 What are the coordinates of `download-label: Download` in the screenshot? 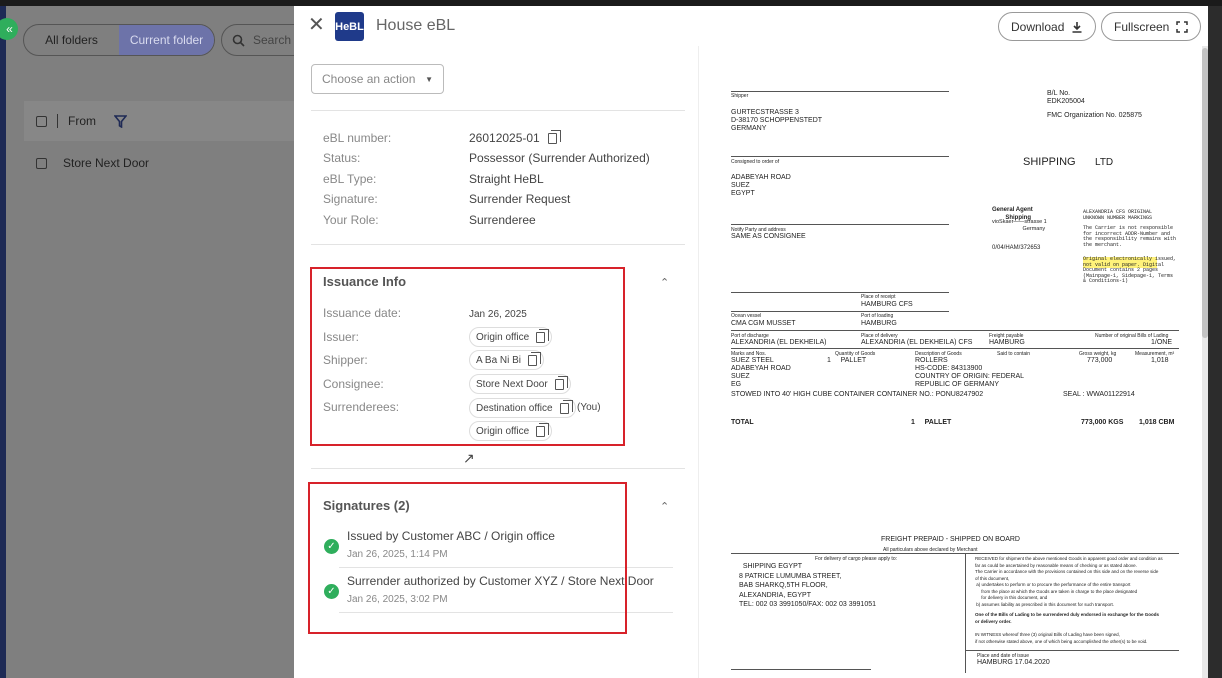 It's located at (1038, 26).